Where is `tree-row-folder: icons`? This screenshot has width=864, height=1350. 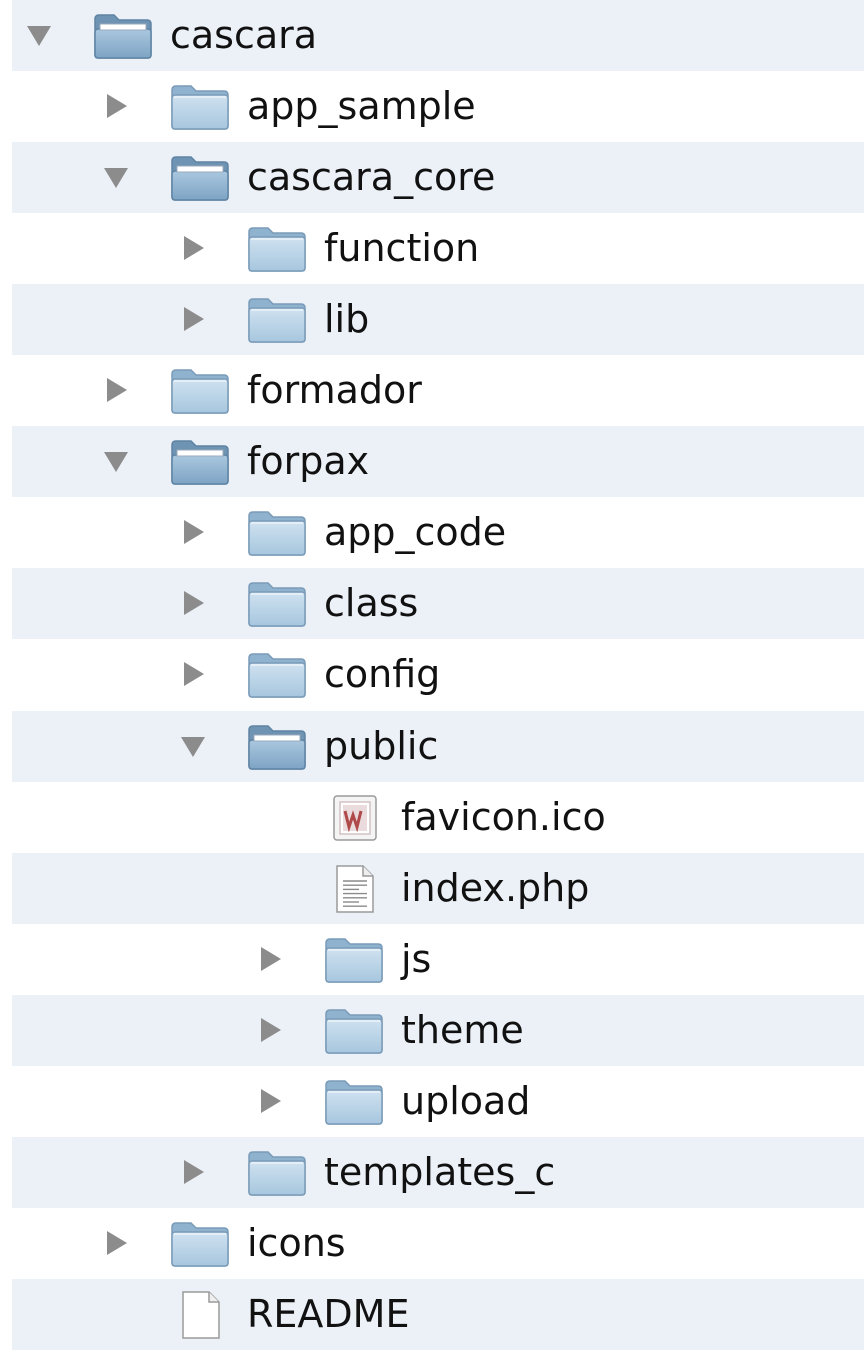 tree-row-folder: icons is located at coordinates (438, 1243).